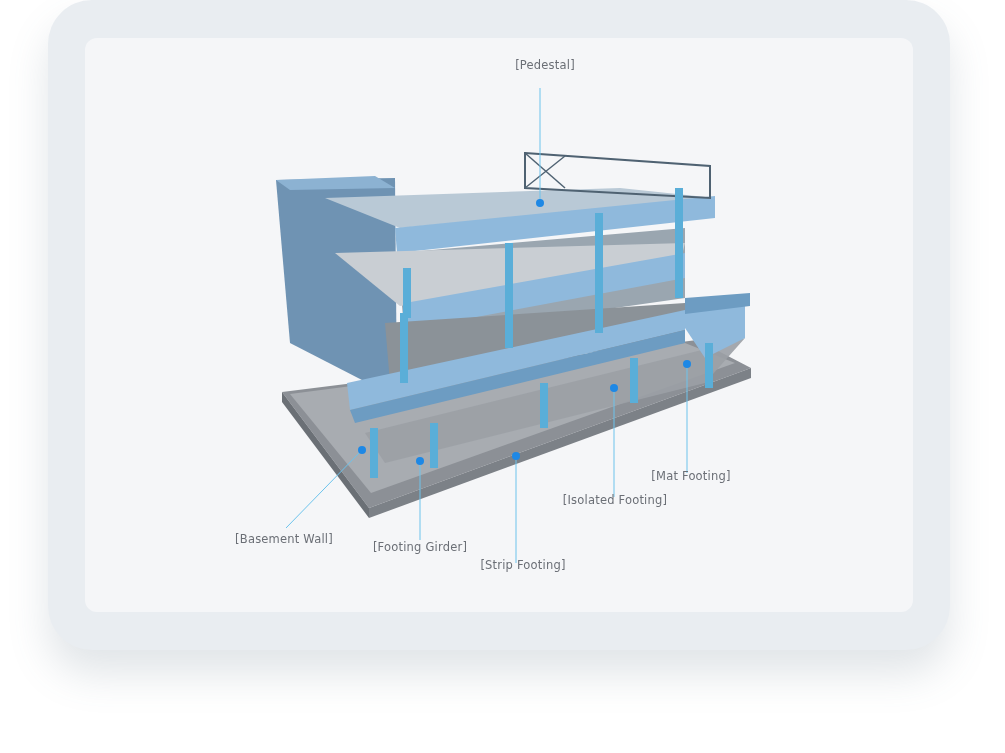 Image resolution: width=1005 pixels, height=753 pixels. I want to click on callout-label: [Footing Girder], so click(420, 547).